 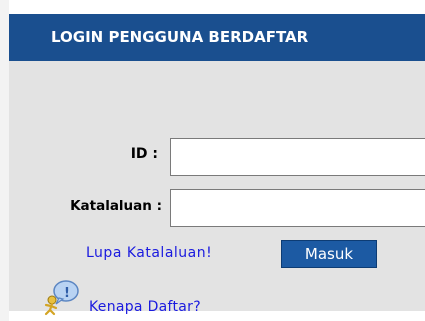 What do you see at coordinates (297, 157) in the screenshot?
I see `id-input` at bounding box center [297, 157].